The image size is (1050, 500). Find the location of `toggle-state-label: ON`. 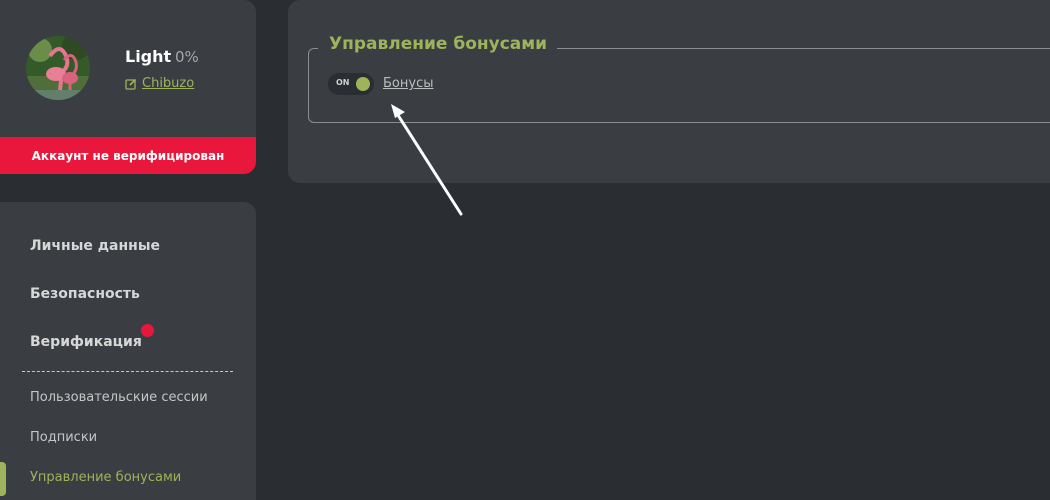

toggle-state-label: ON is located at coordinates (343, 82).